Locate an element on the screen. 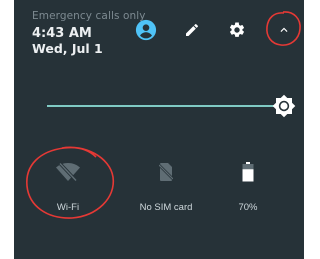 The image size is (320, 259). tile-wifi: Wi-Fi is located at coordinates (68, 185).